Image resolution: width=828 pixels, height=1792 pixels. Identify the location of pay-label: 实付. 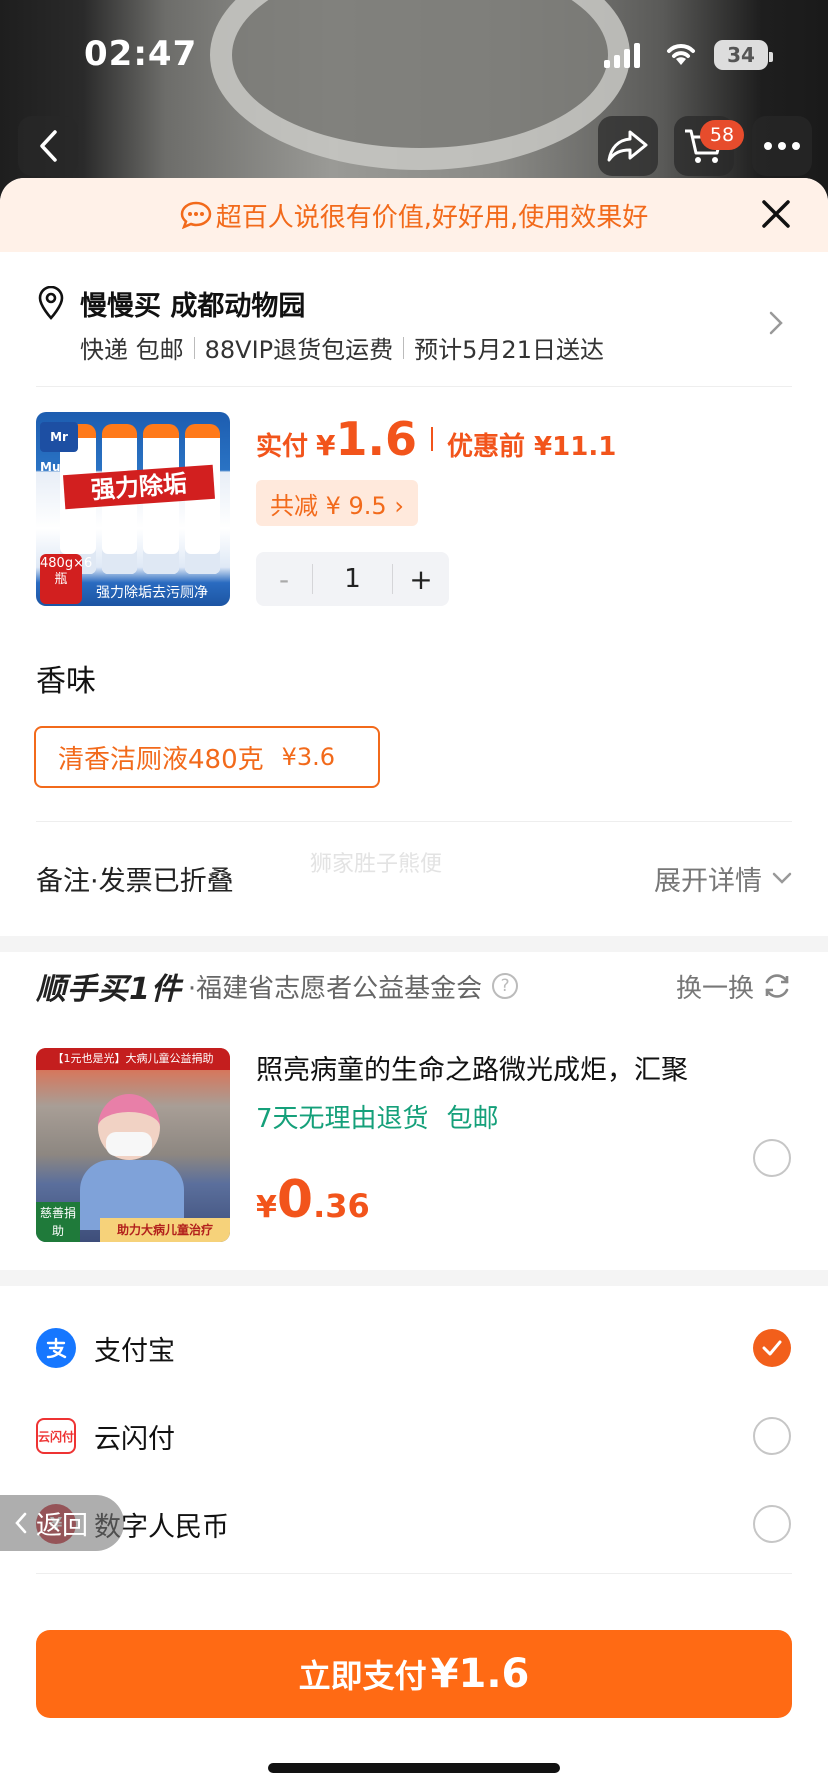
(282, 447).